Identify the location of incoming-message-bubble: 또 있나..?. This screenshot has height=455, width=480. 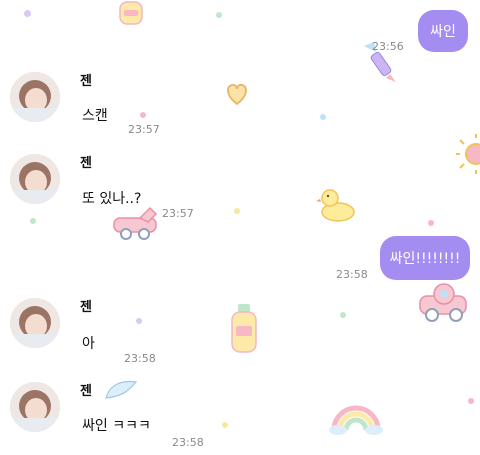
(112, 198).